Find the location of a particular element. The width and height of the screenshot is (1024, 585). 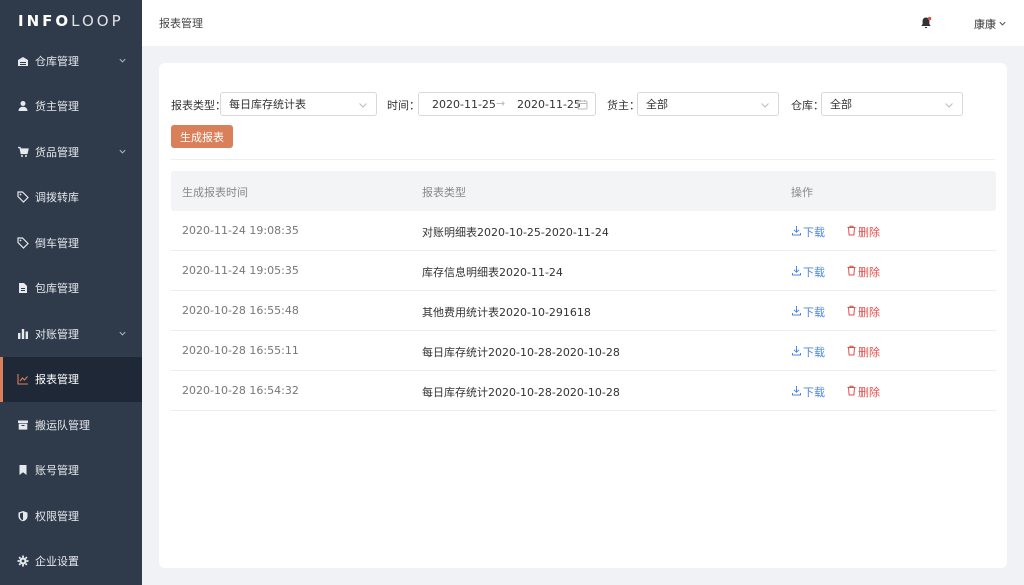

report-time: 2020-11-24 19:08:35 is located at coordinates (240, 230).